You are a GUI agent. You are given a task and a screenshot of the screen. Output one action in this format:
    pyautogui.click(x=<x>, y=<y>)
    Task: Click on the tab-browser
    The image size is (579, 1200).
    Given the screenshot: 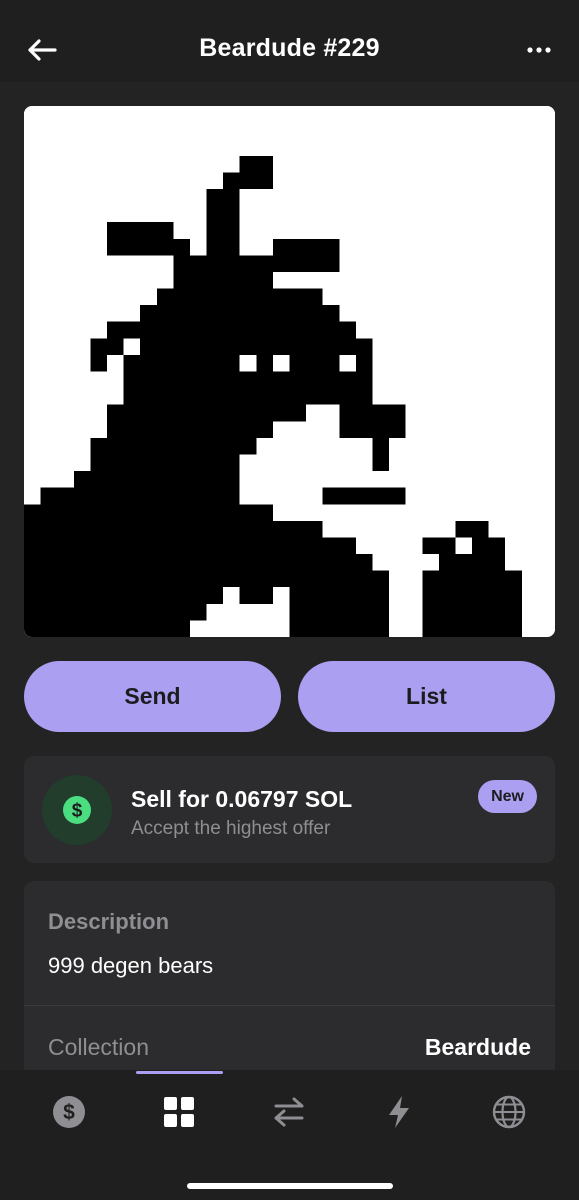 What is the action you would take?
    pyautogui.click(x=509, y=1112)
    